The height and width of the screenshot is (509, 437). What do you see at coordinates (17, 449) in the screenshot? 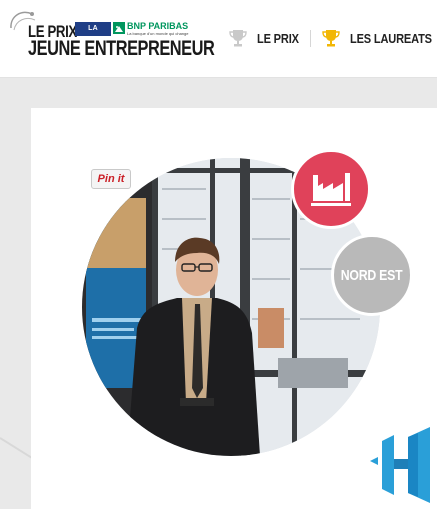
I see `decorative-line` at bounding box center [17, 449].